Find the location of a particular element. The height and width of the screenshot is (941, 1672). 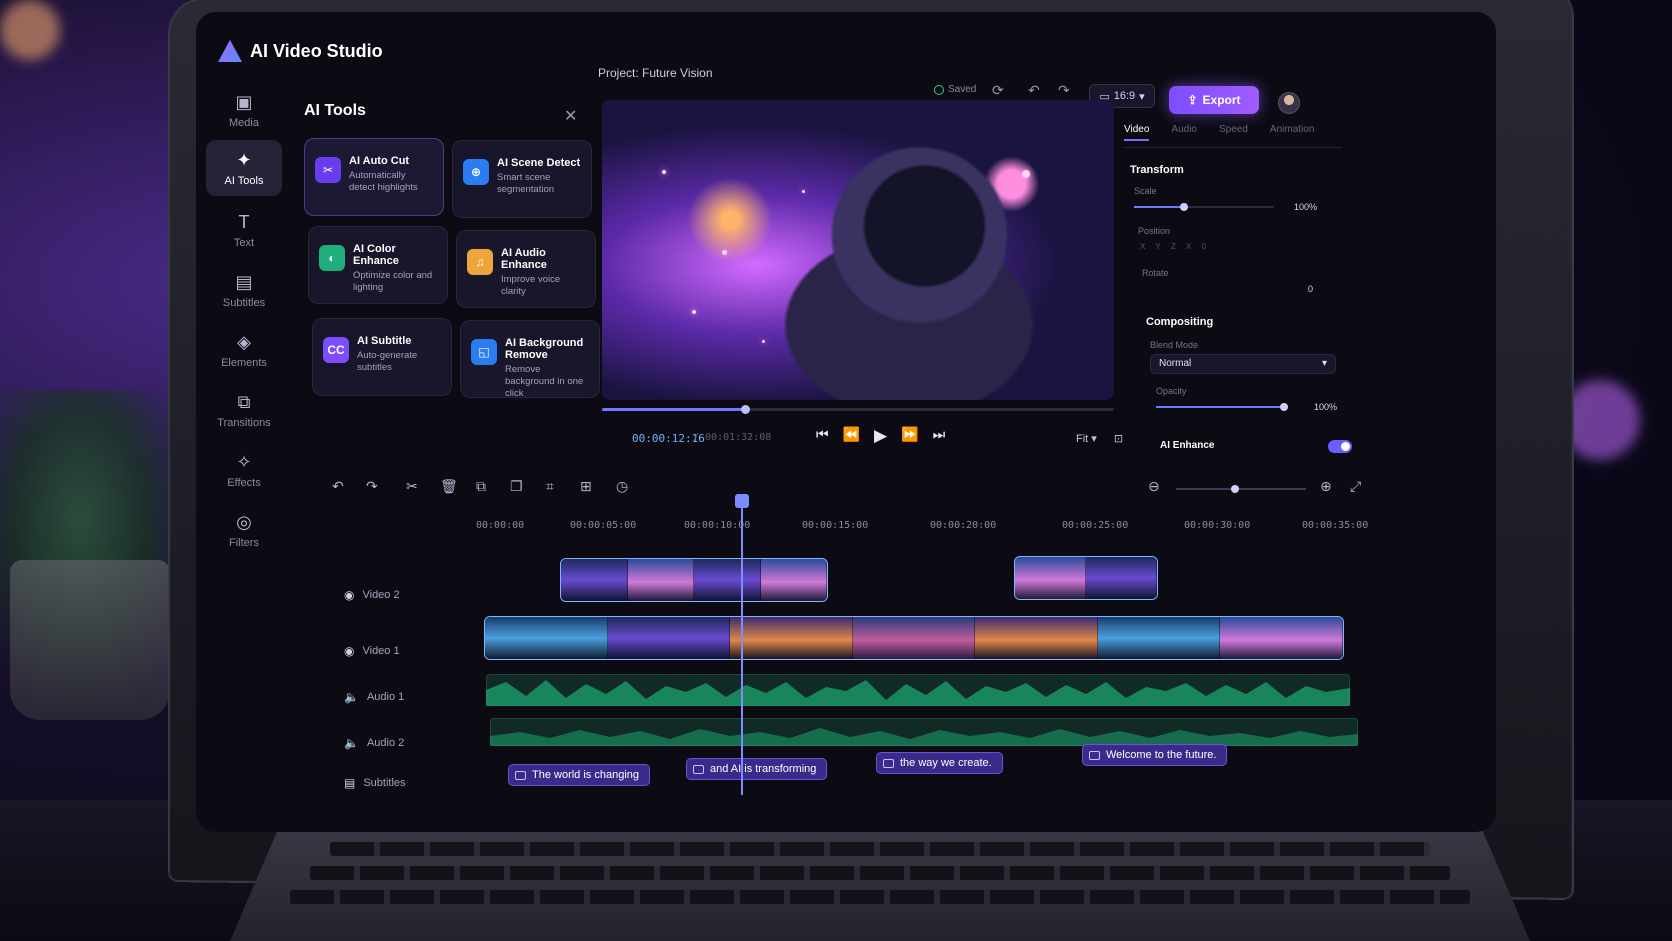

timeline-zoom-slider is located at coordinates (1241, 489).